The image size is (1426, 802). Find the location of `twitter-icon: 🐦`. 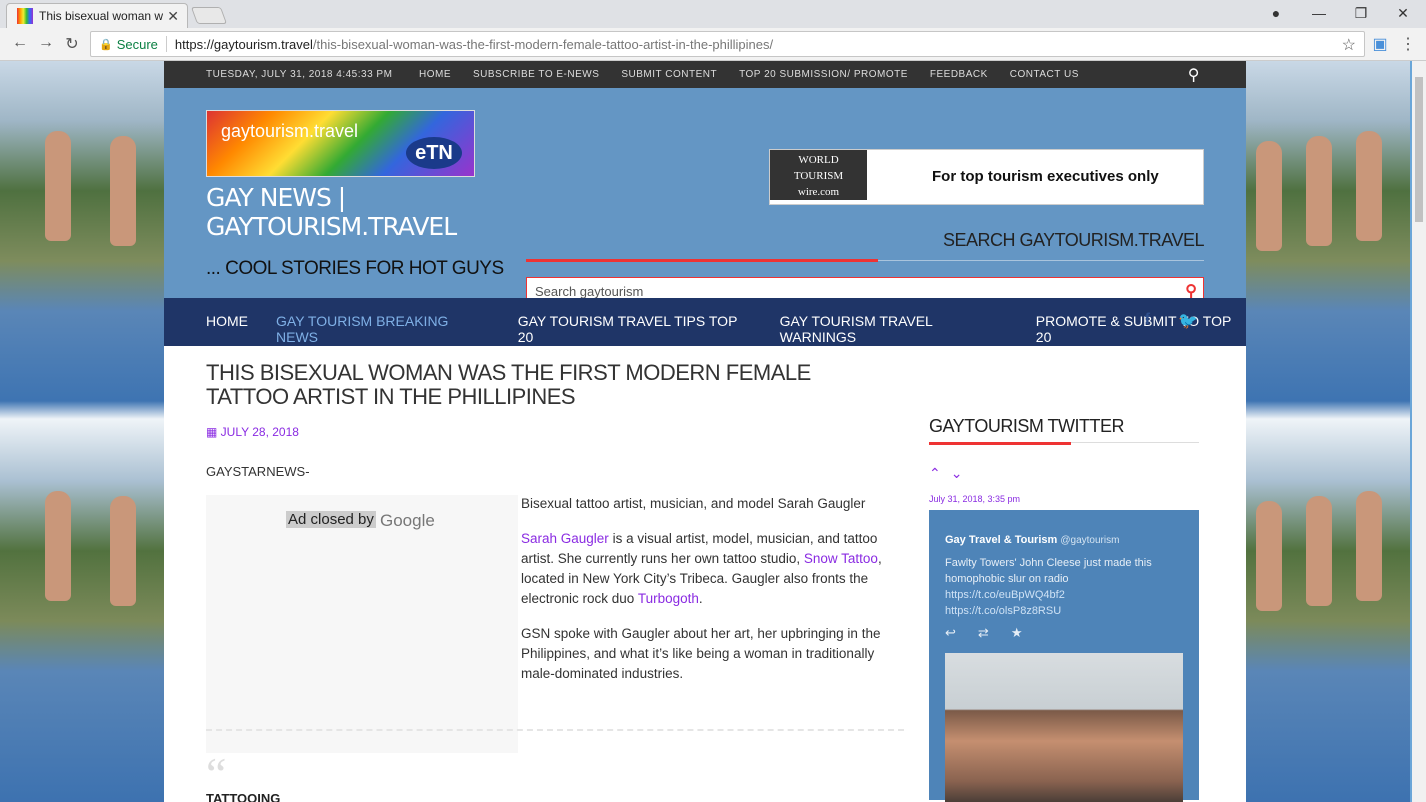

twitter-icon: 🐦 is located at coordinates (1188, 321).